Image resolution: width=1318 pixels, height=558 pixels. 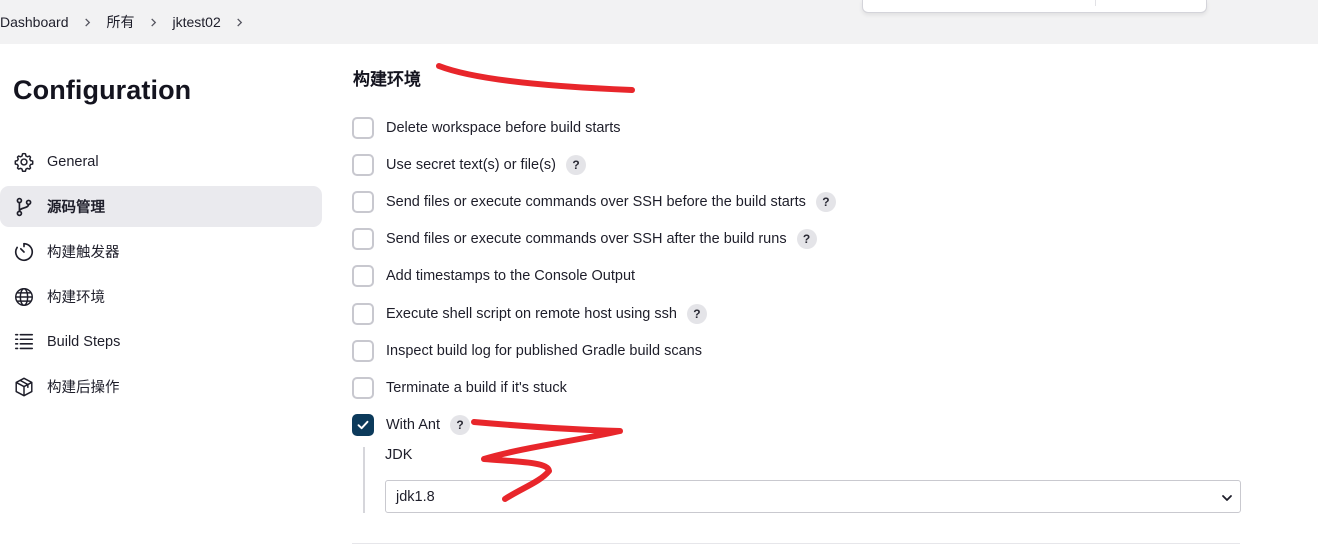 I want to click on option-label: Delete workspace before build starts, so click(x=503, y=128).